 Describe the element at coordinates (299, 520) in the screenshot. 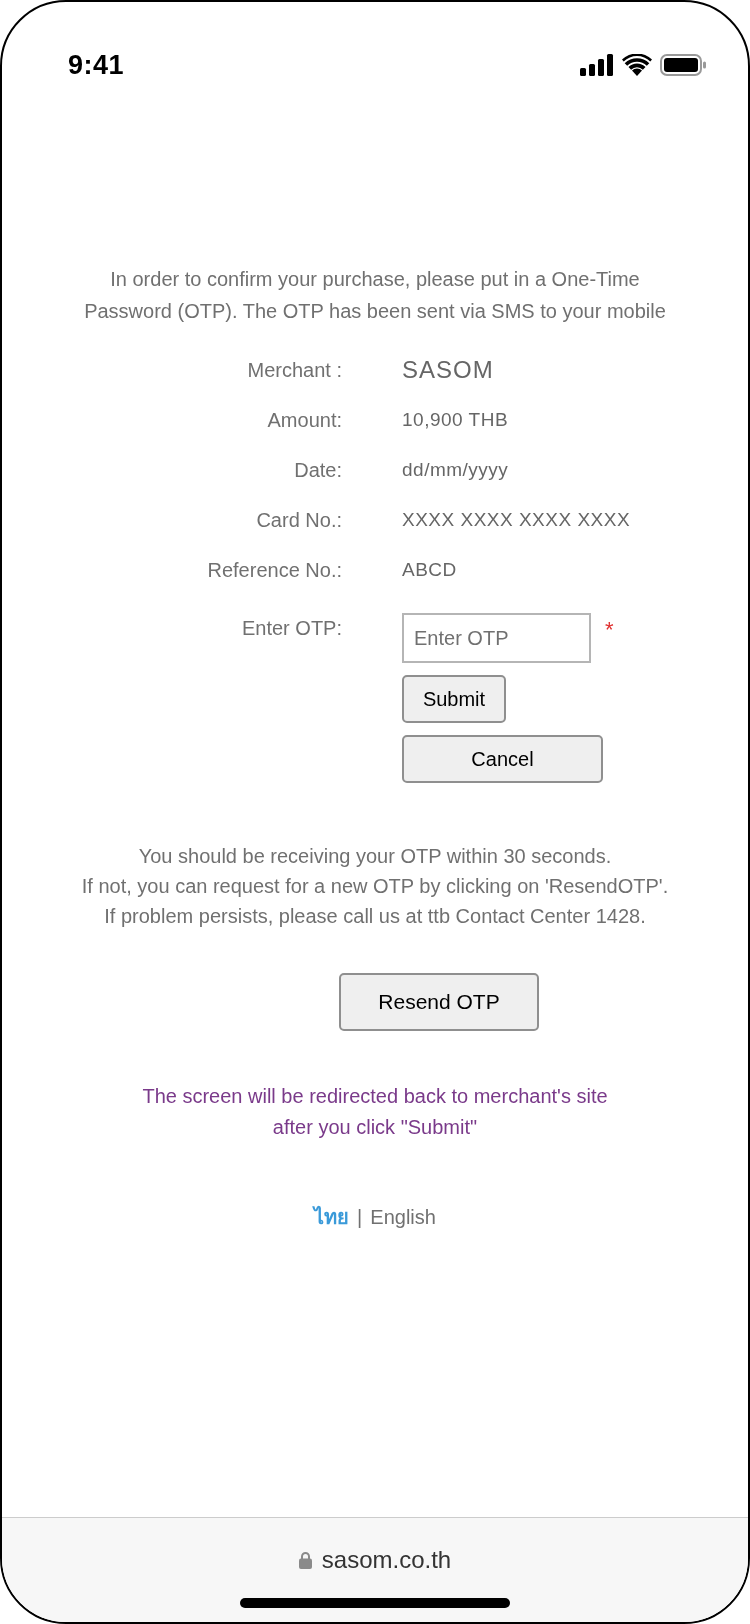

I see `detail-label: Card No.:` at that location.